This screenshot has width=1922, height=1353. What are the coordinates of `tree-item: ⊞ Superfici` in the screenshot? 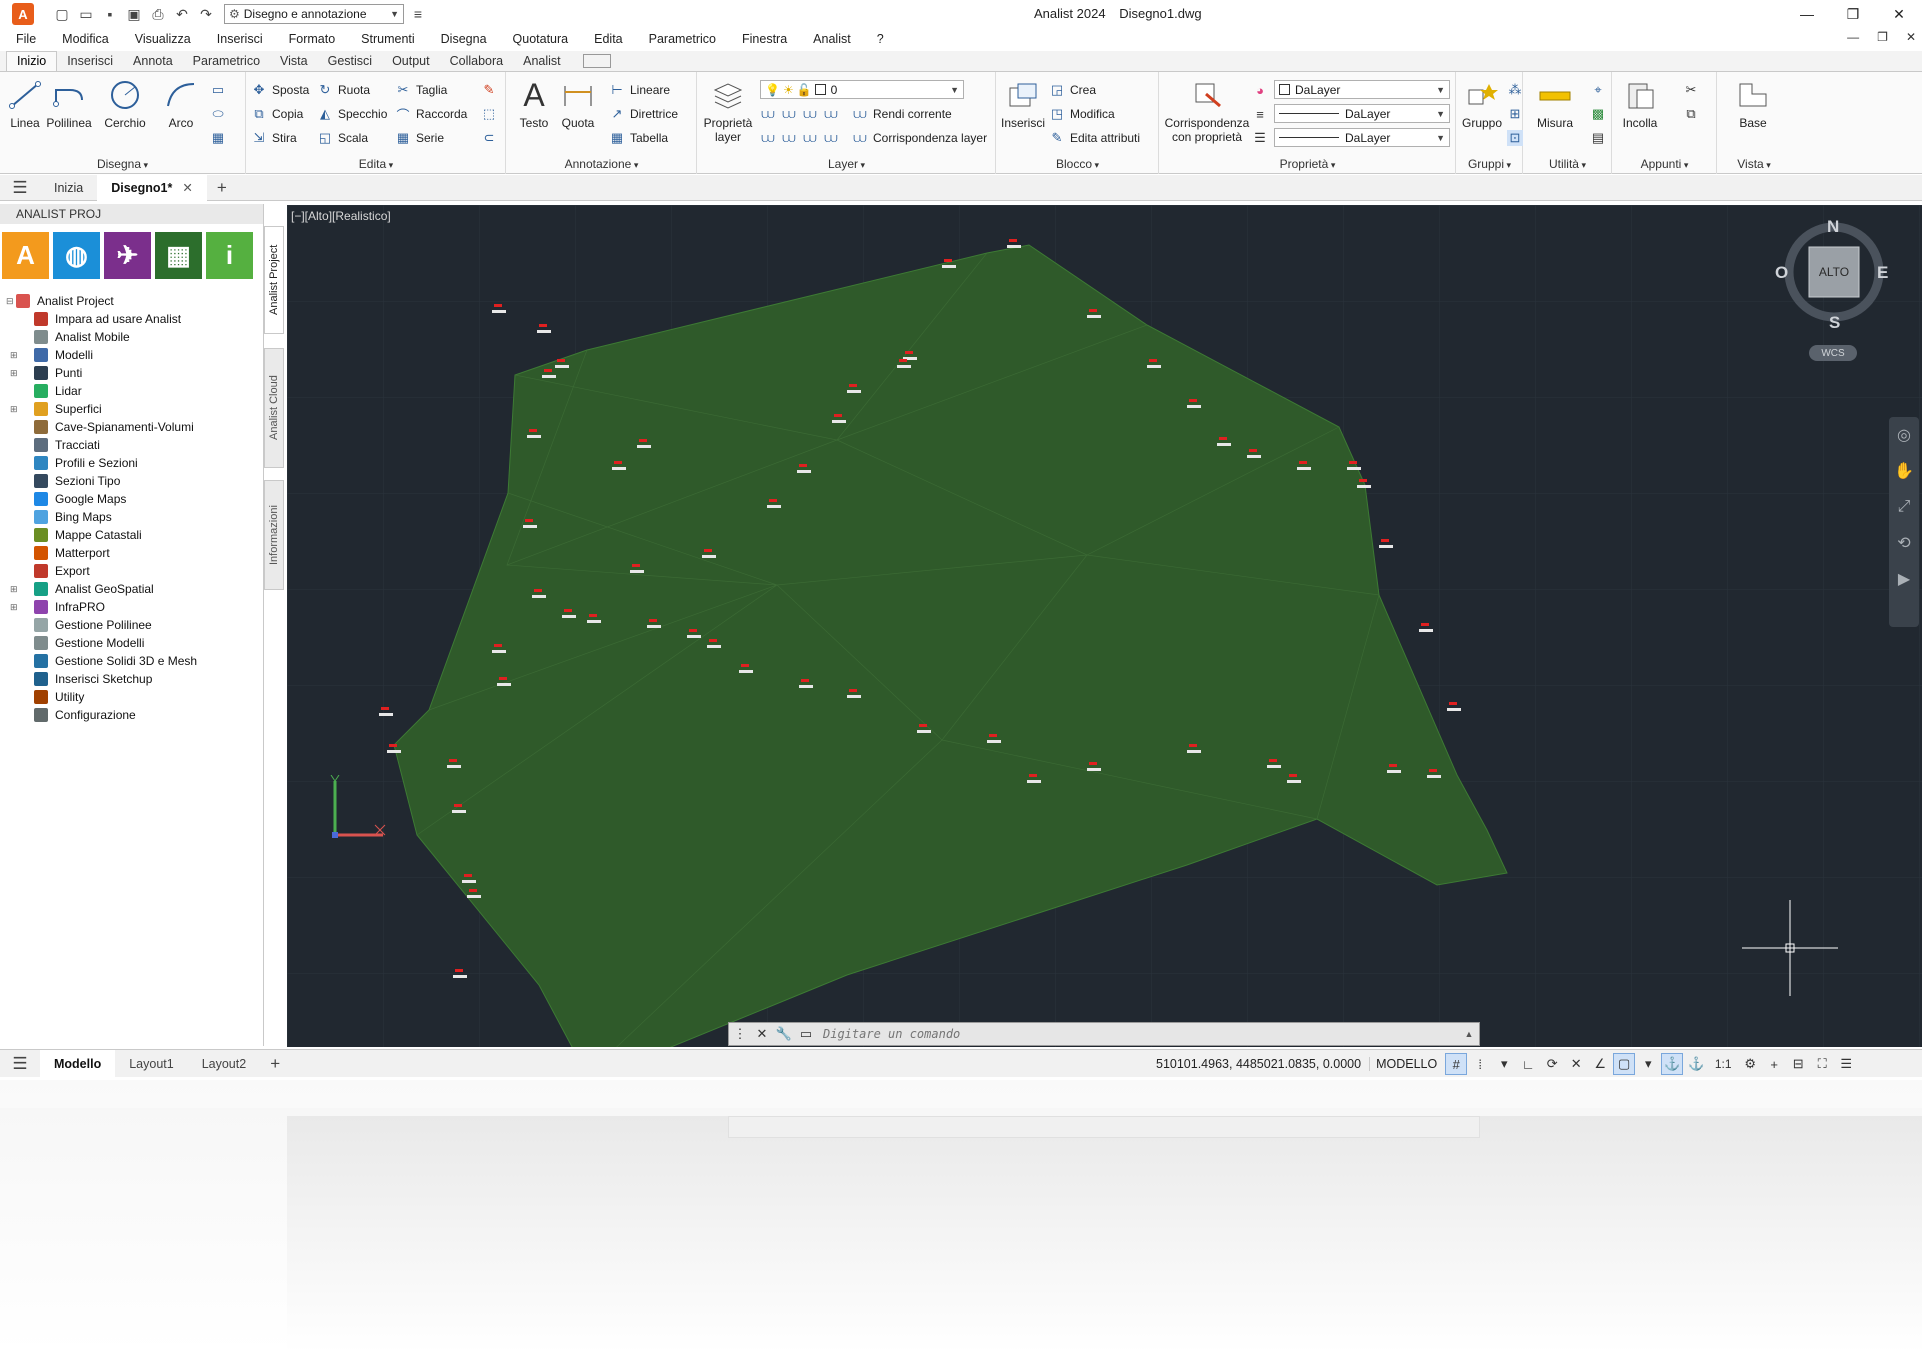 It's located at (131, 409).